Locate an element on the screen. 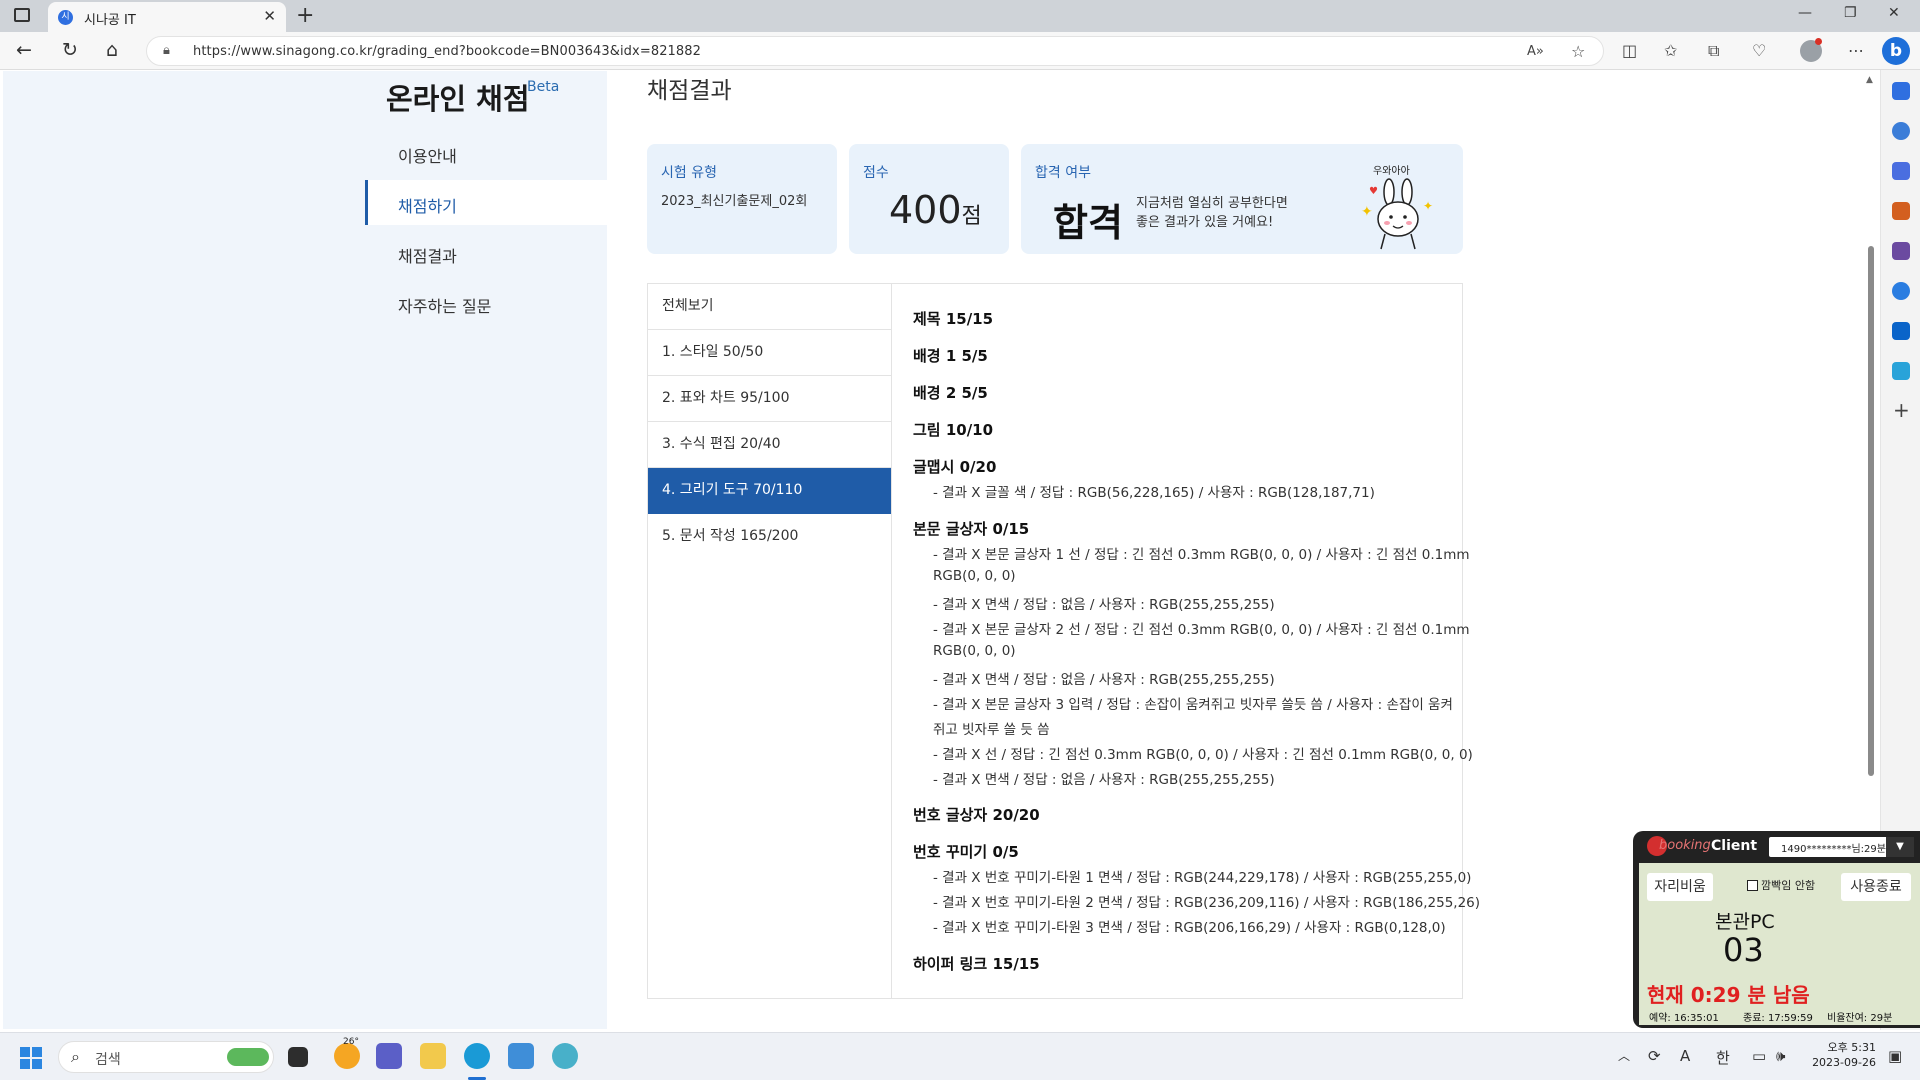  detail-title: 제목 15/15 is located at coordinates (953, 319).